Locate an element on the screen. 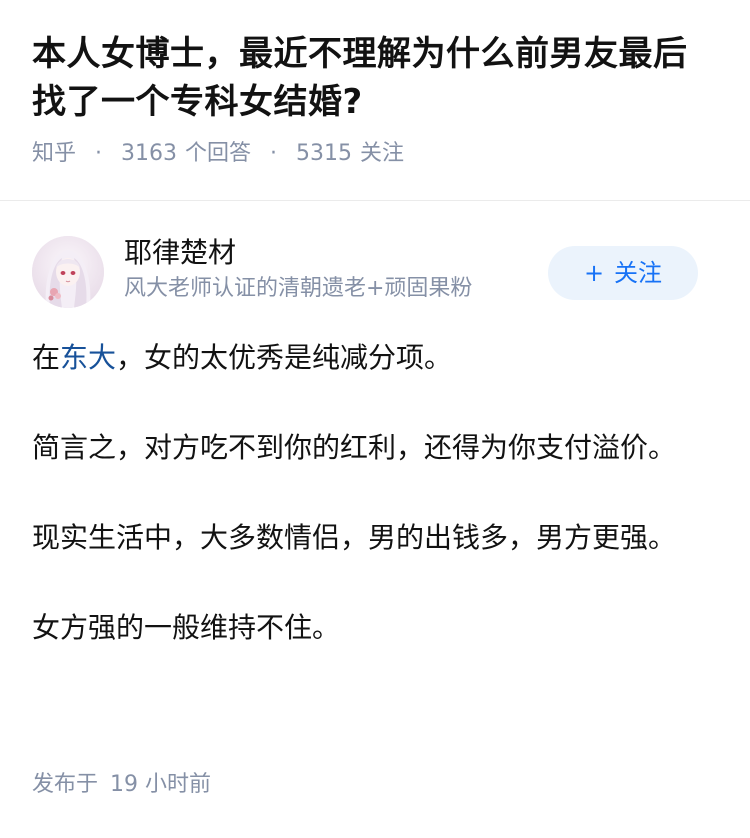 This screenshot has height=838, width=750. published-label: 发布于 is located at coordinates (65, 784).